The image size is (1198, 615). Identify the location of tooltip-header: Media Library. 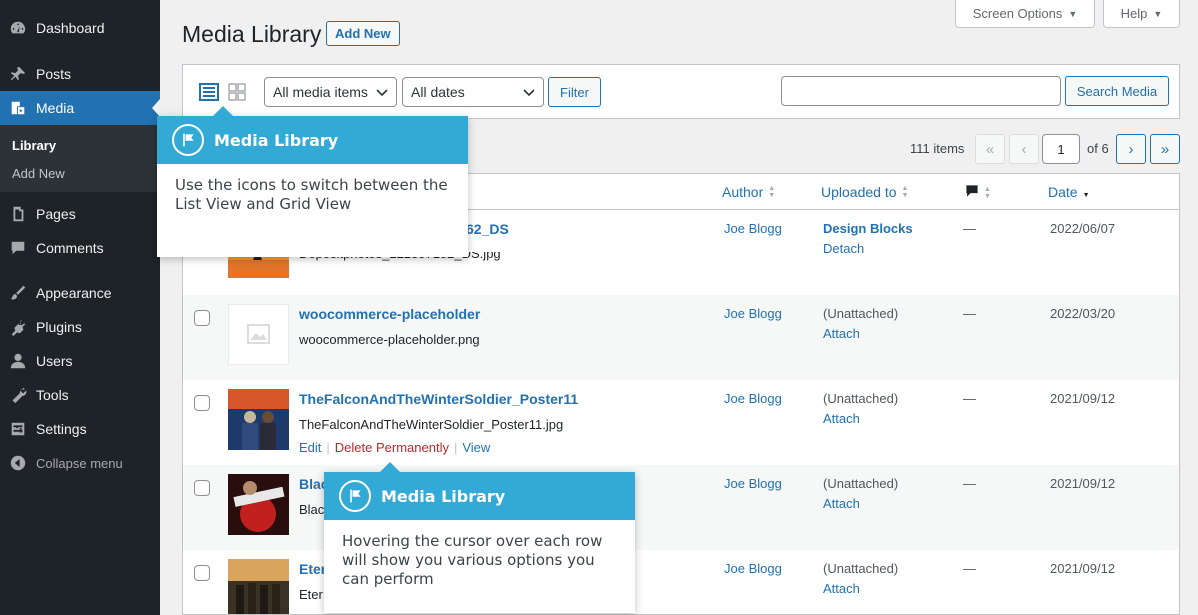
(479, 496).